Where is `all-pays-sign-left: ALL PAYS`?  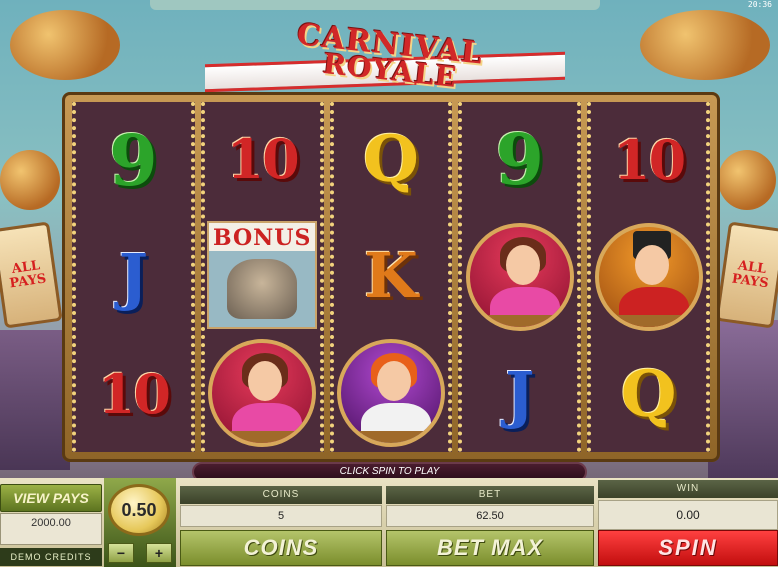 all-pays-sign-left: ALL PAYS is located at coordinates (31, 275).